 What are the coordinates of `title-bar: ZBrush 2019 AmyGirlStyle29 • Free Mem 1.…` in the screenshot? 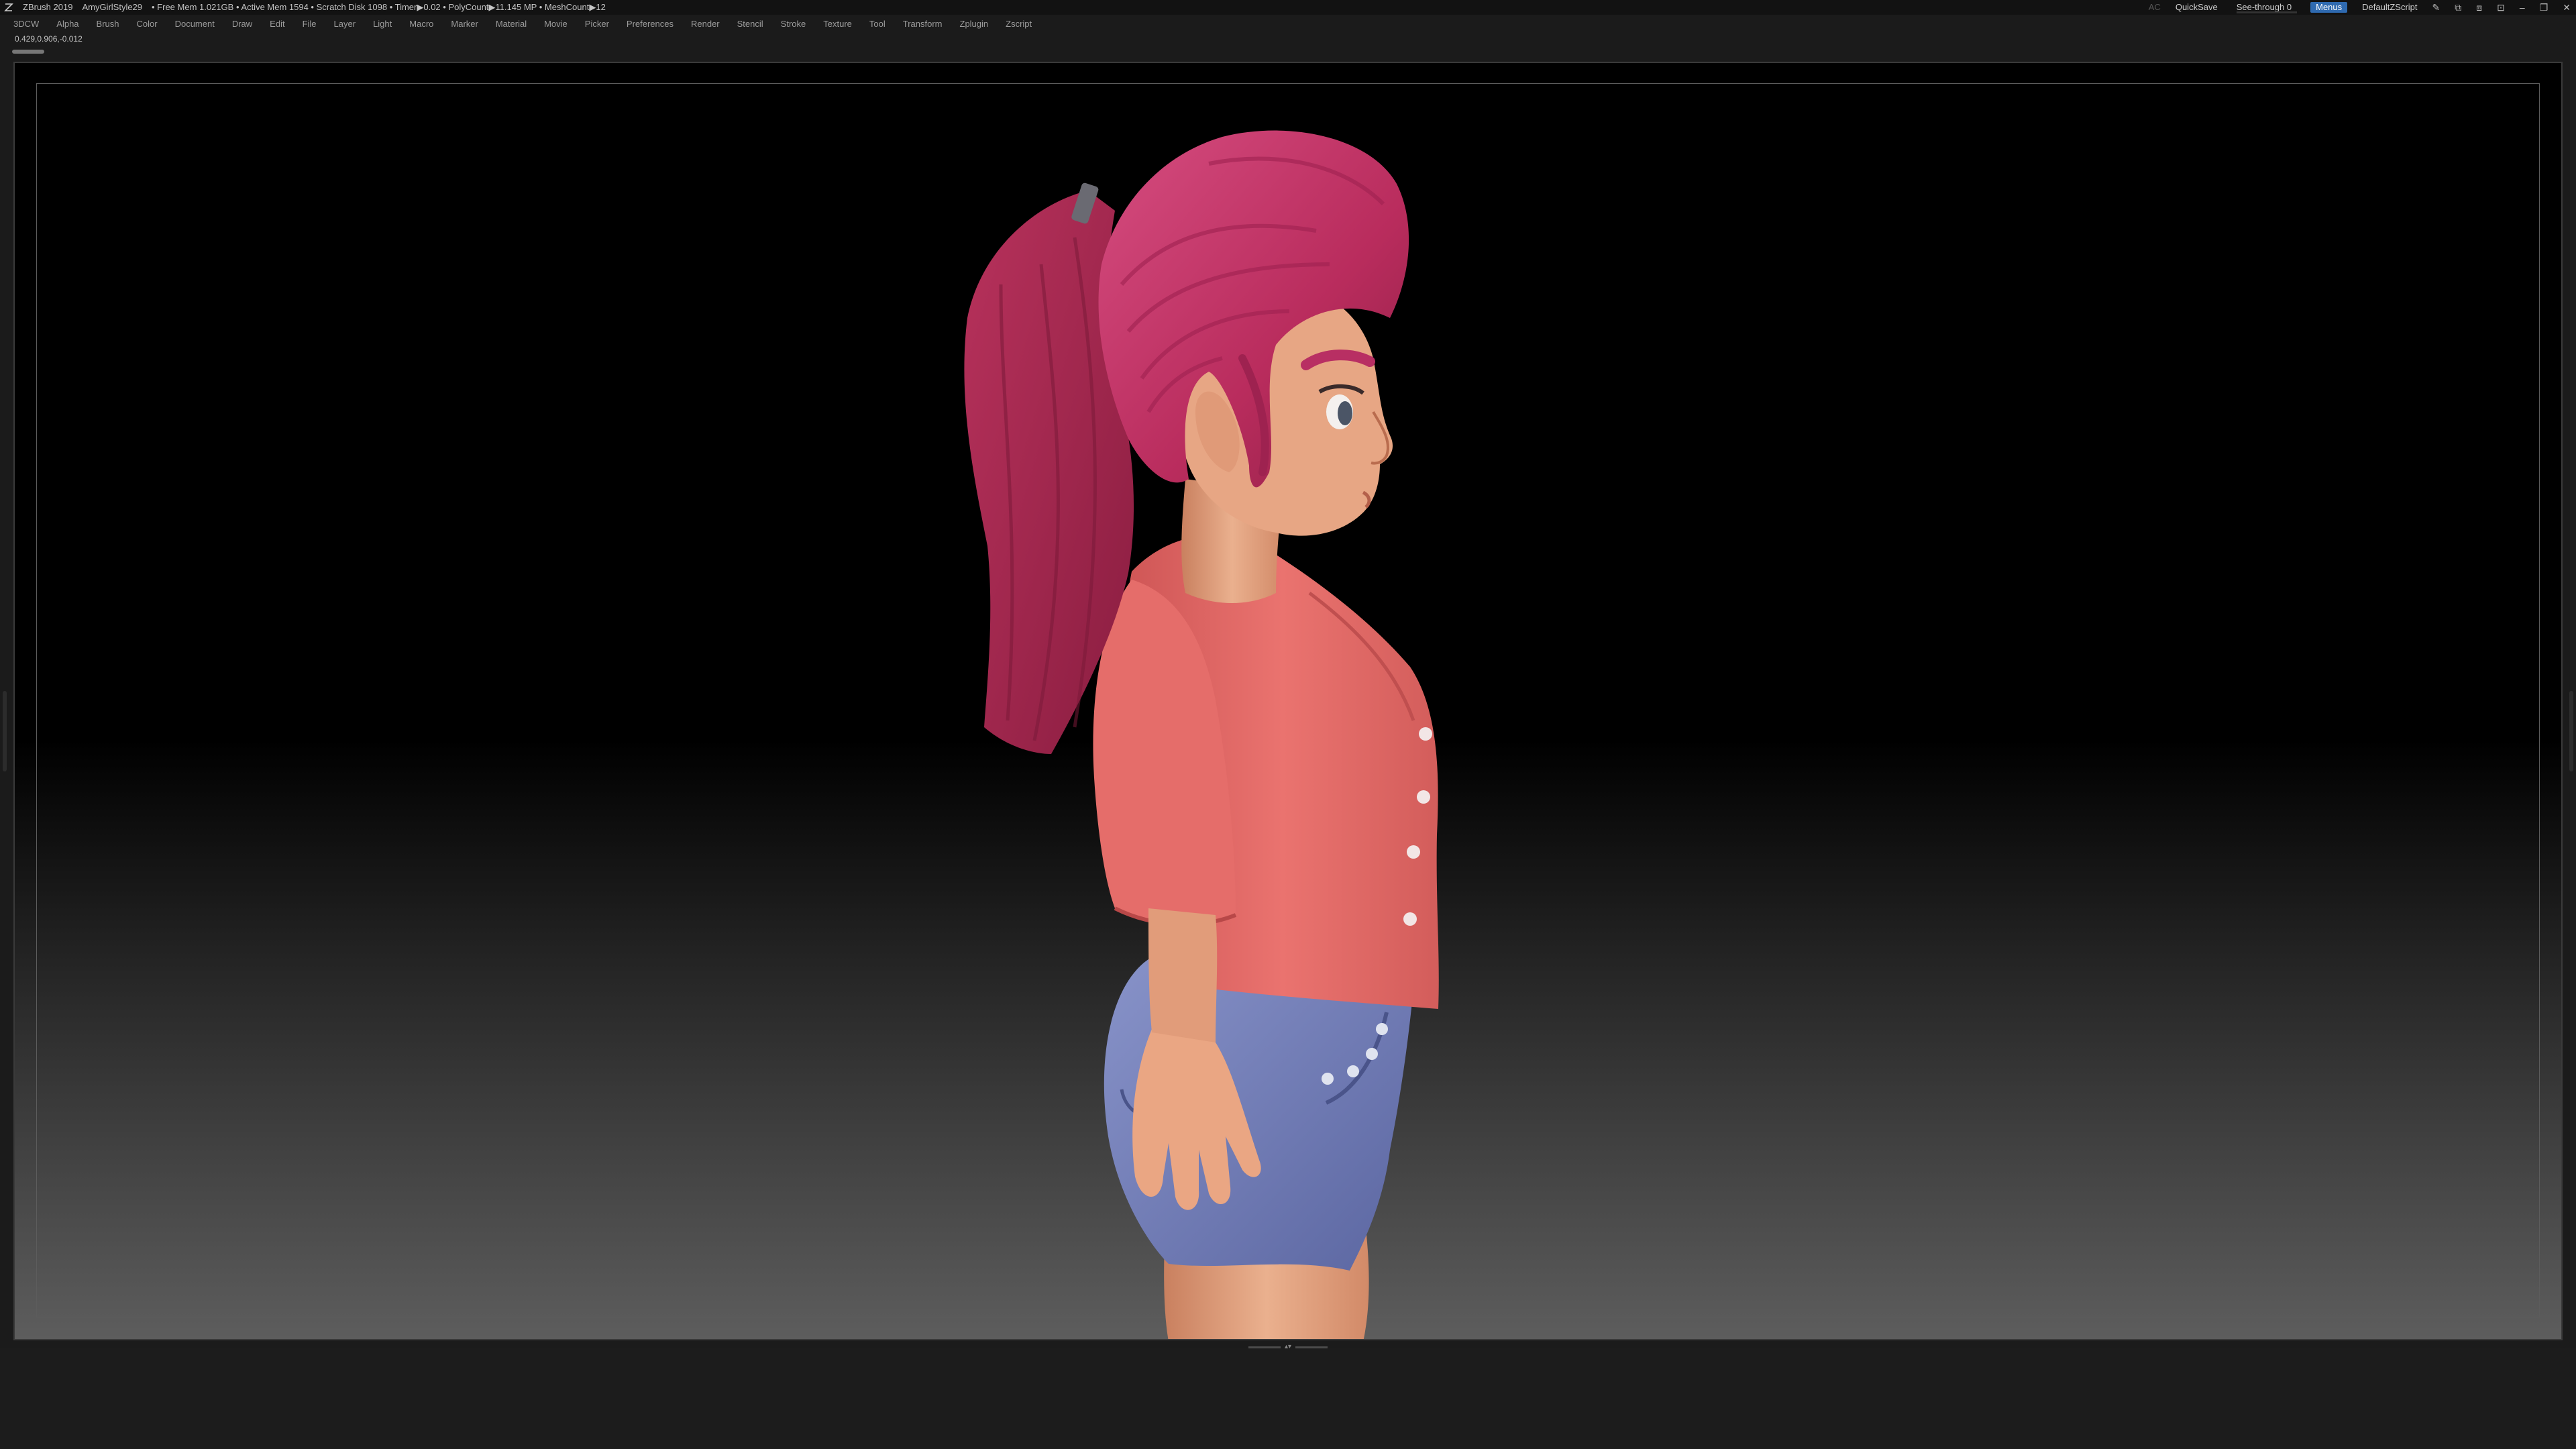 It's located at (1288, 7).